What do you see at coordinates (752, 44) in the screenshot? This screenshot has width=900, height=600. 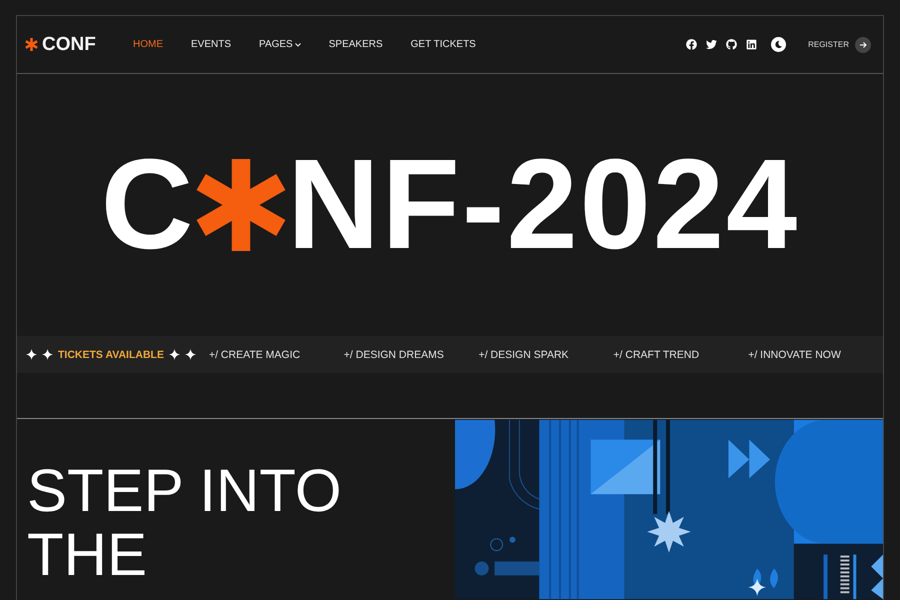 I see `linkedin-icon` at bounding box center [752, 44].